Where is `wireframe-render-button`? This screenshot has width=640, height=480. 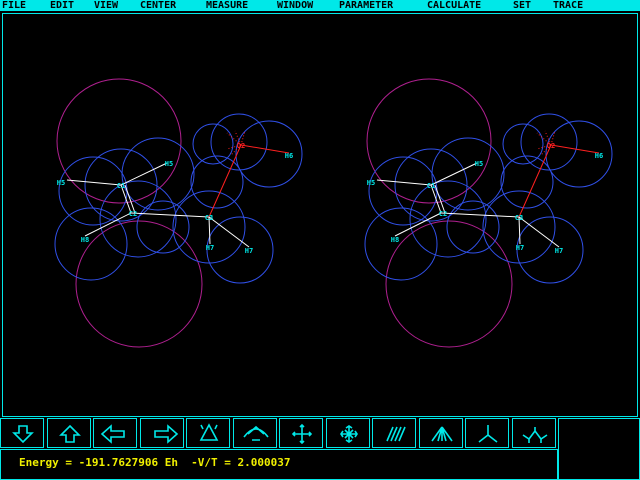 wireframe-render-button is located at coordinates (440, 433).